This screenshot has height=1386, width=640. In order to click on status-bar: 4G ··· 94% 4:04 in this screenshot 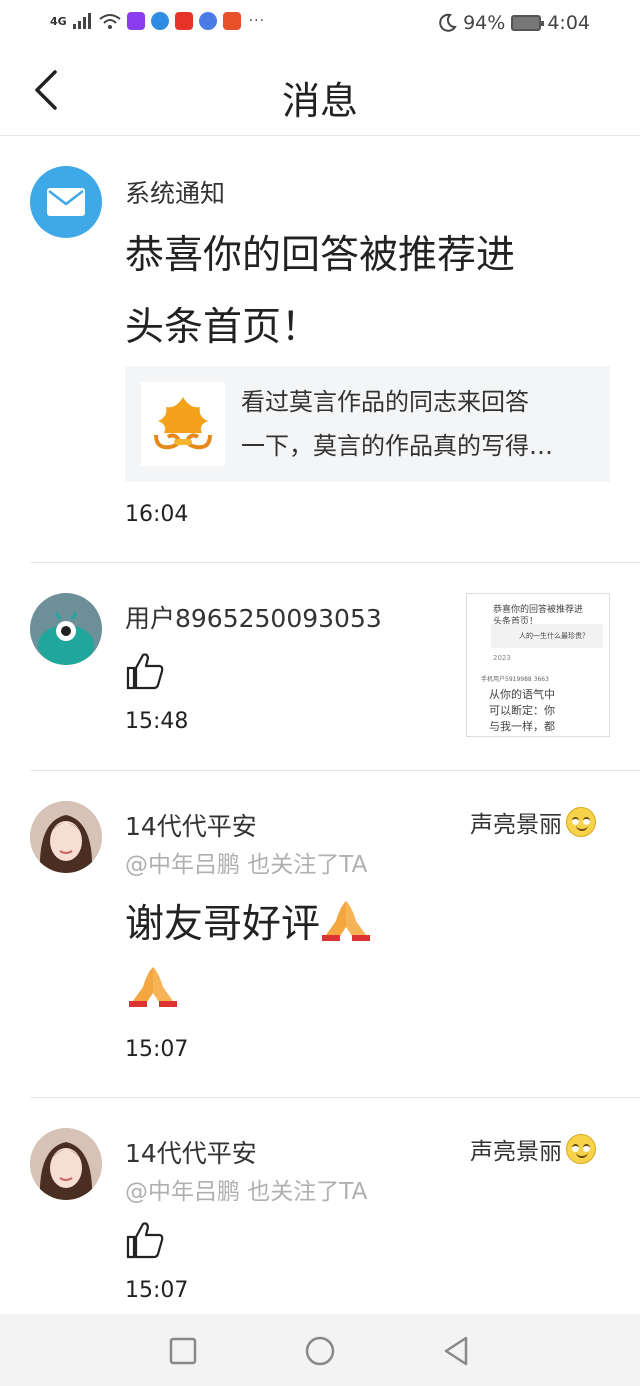, I will do `click(320, 24)`.